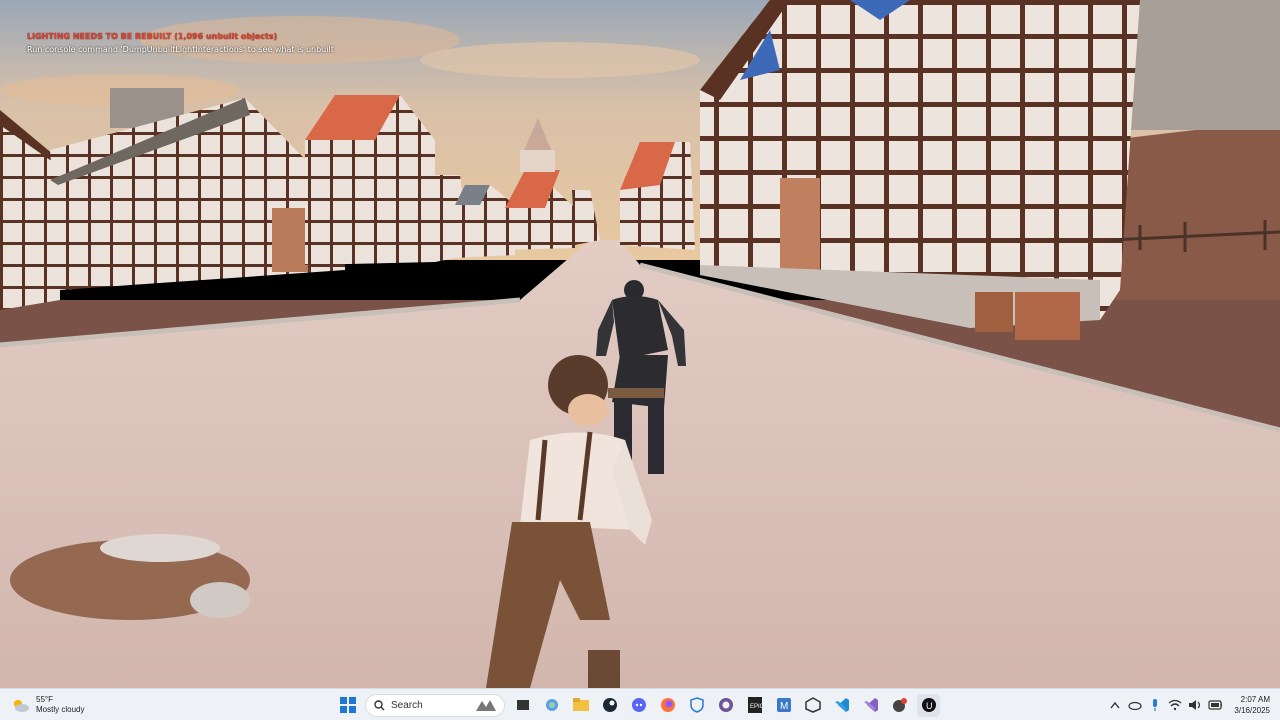 This screenshot has width=1280, height=720. Describe the element at coordinates (347, 705) in the screenshot. I see `windows-start-icon` at that location.